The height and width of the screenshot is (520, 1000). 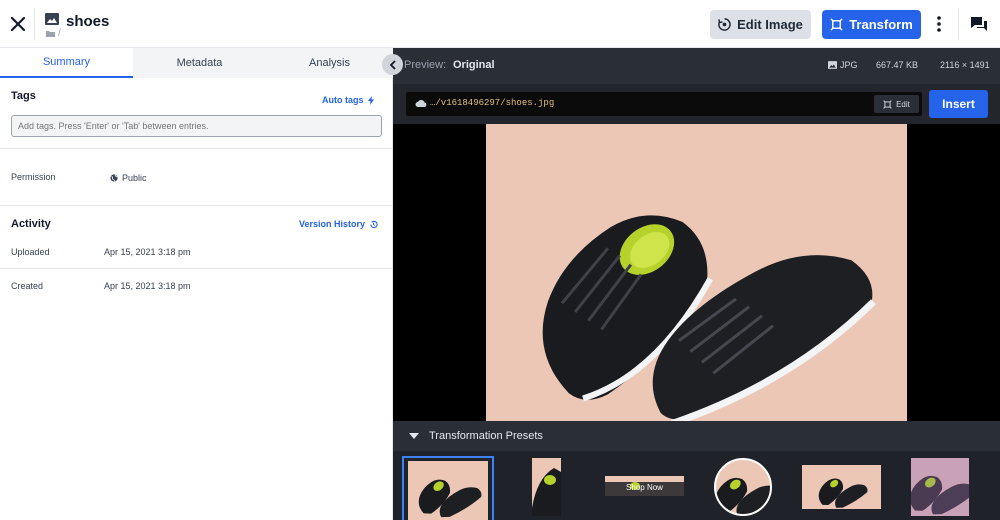 I want to click on shoes-photo, so click(x=709, y=318).